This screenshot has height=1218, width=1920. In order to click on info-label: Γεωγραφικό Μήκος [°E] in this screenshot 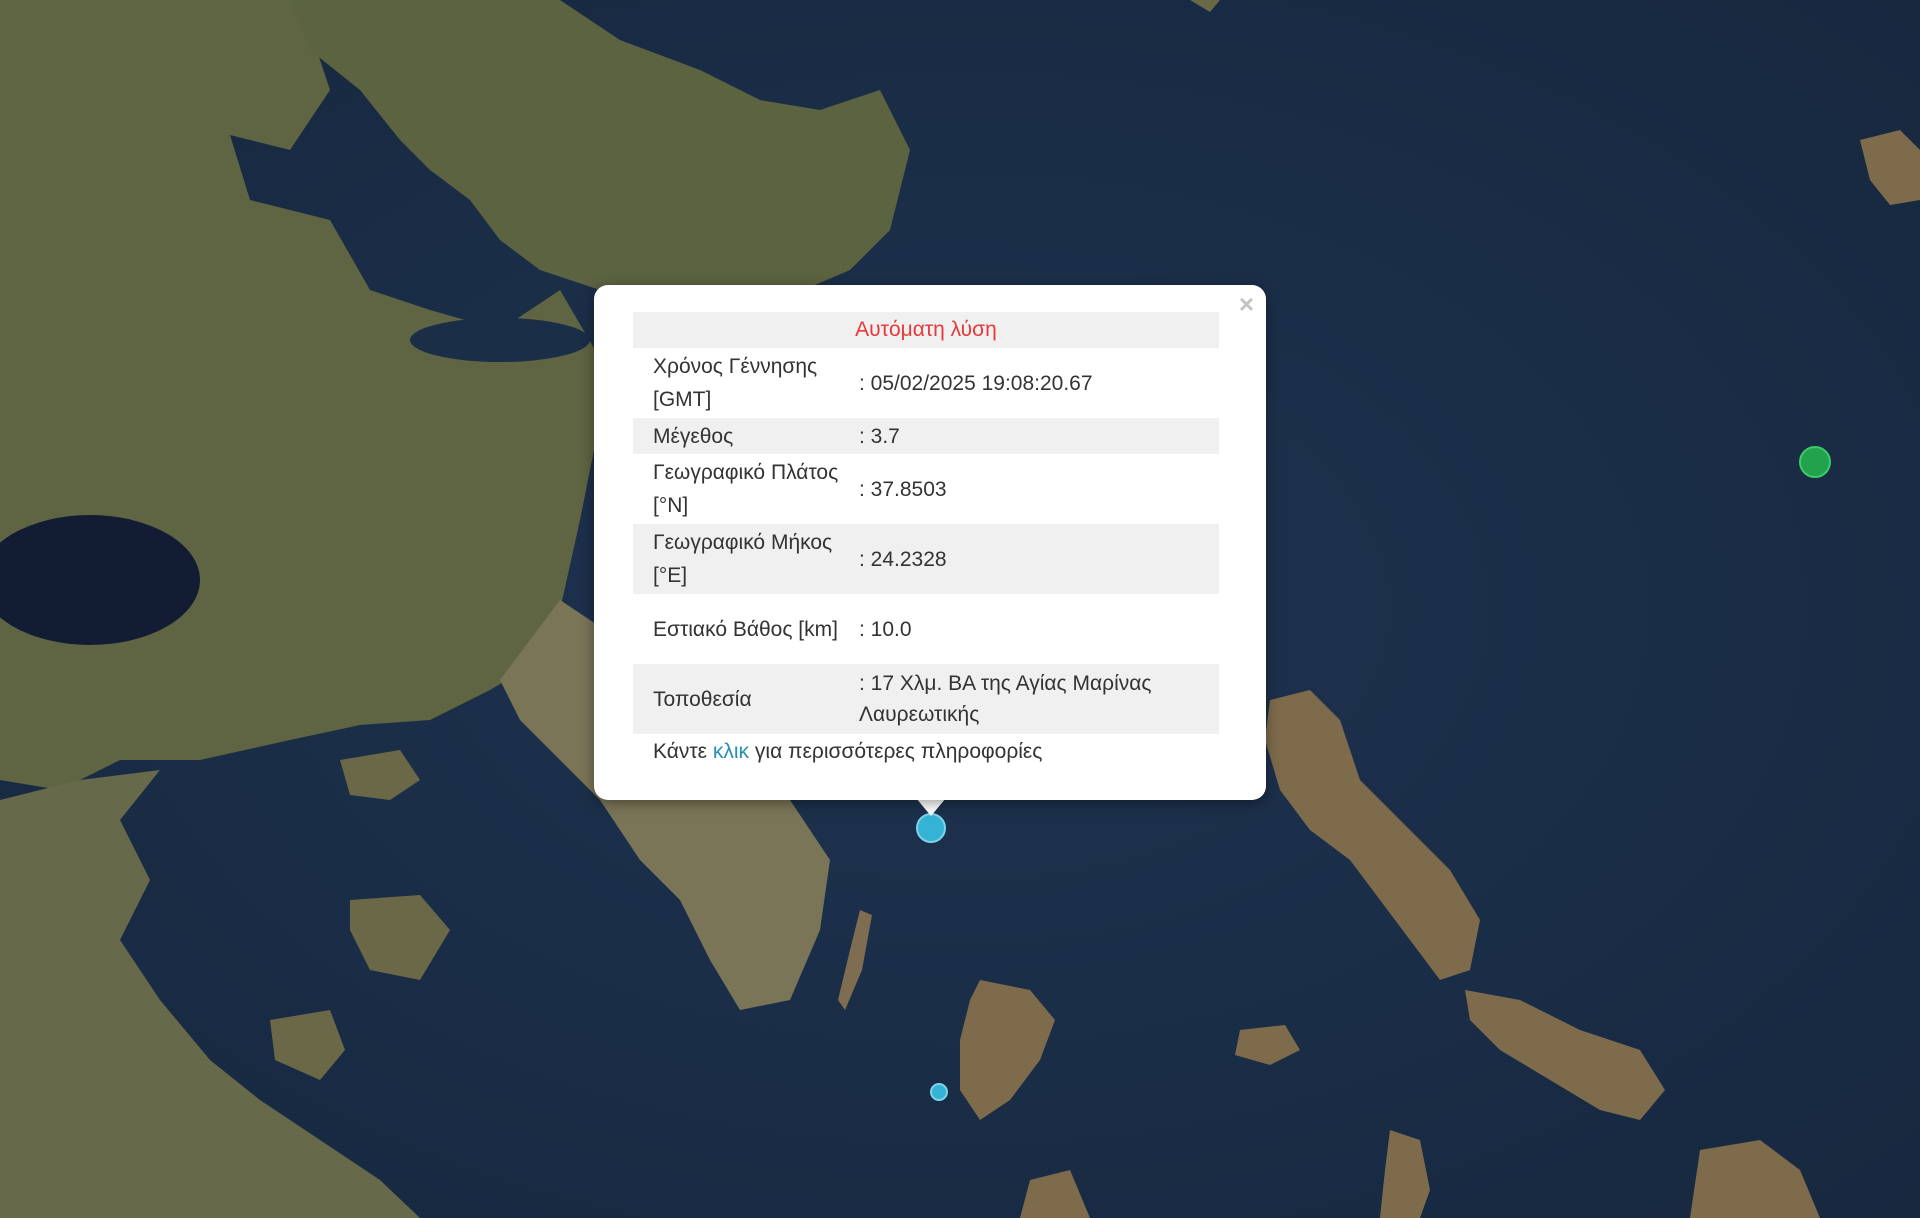, I will do `click(743, 559)`.